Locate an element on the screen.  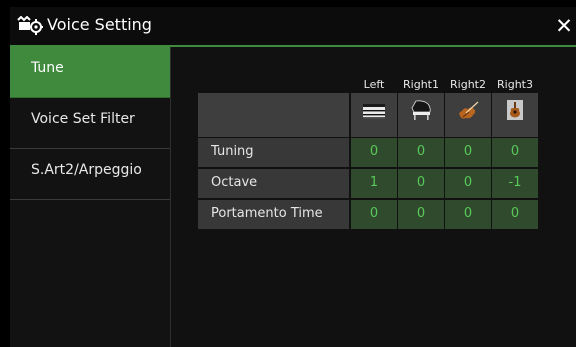
column-header-left: Left is located at coordinates (374, 84).